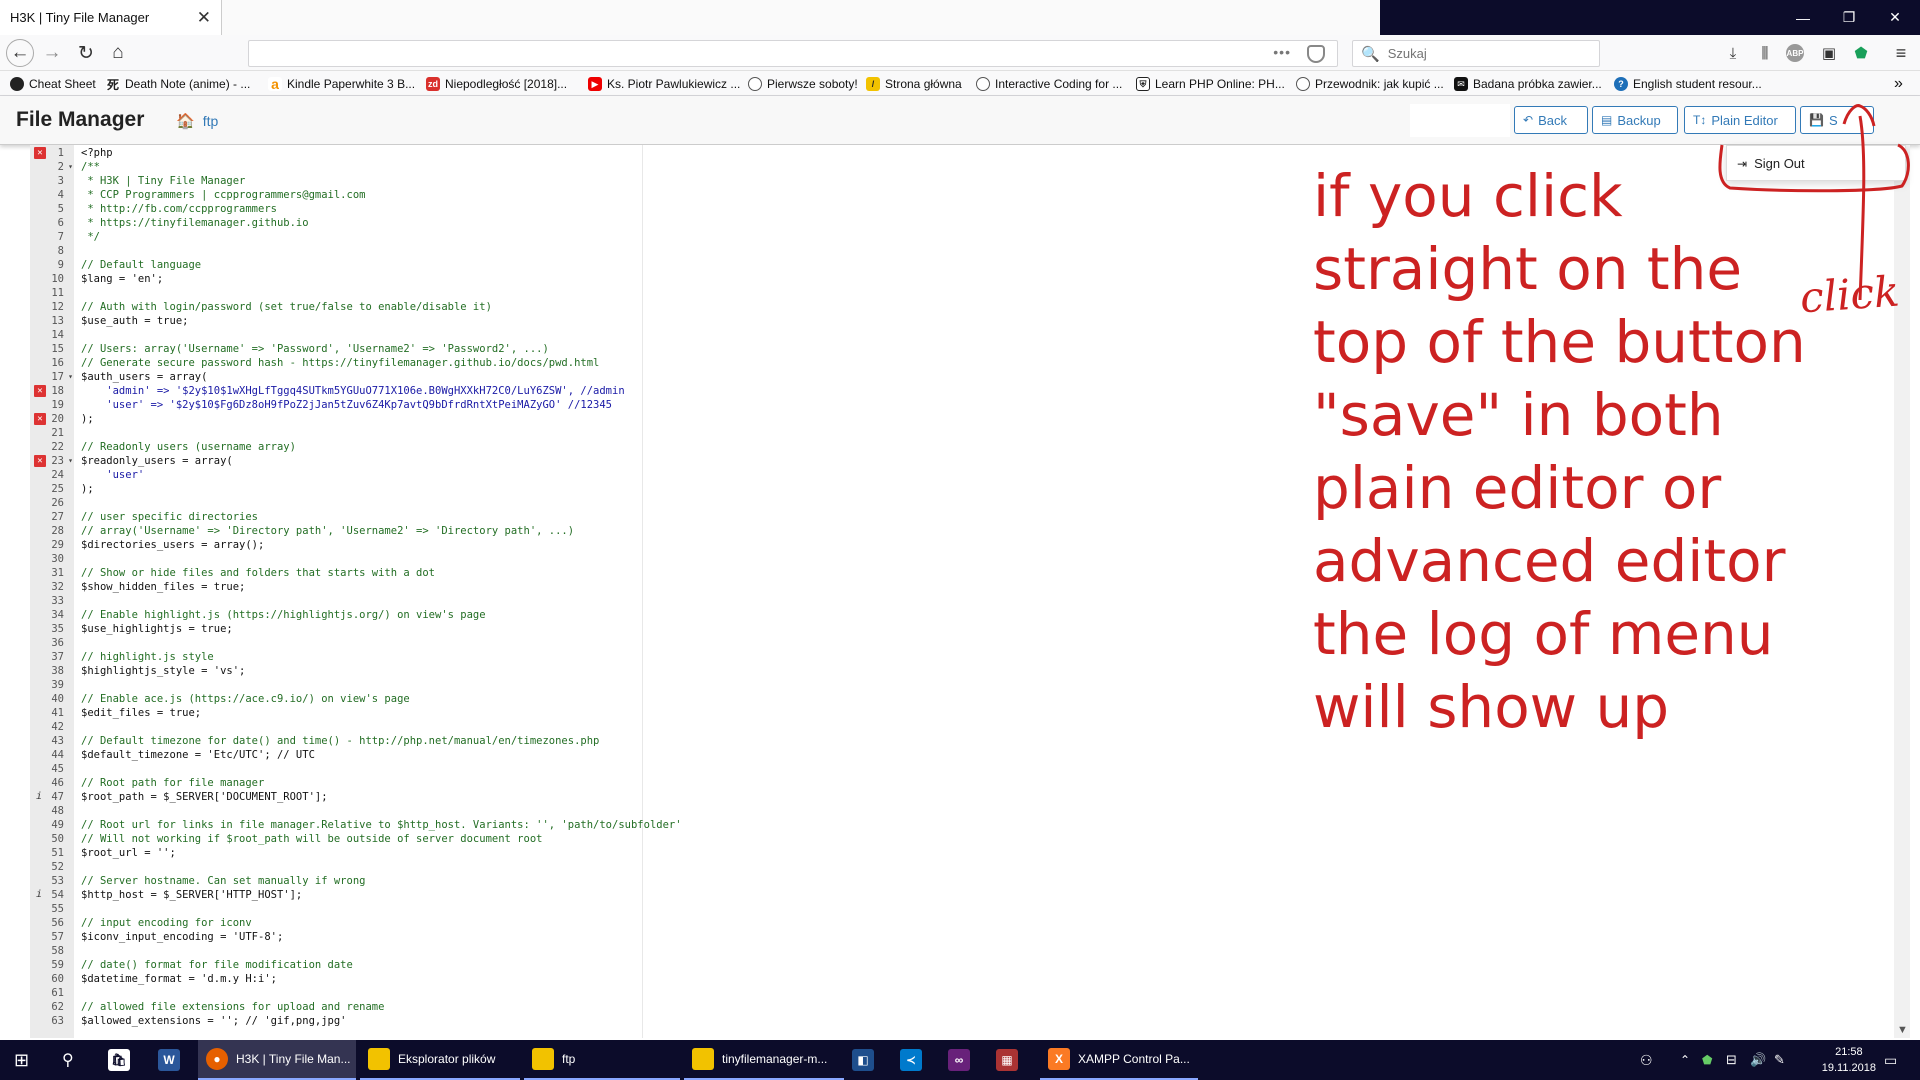 Image resolution: width=1920 pixels, height=1080 pixels. Describe the element at coordinates (1898, 84) in the screenshot. I see `bookmarks-overflow-icon: »` at that location.